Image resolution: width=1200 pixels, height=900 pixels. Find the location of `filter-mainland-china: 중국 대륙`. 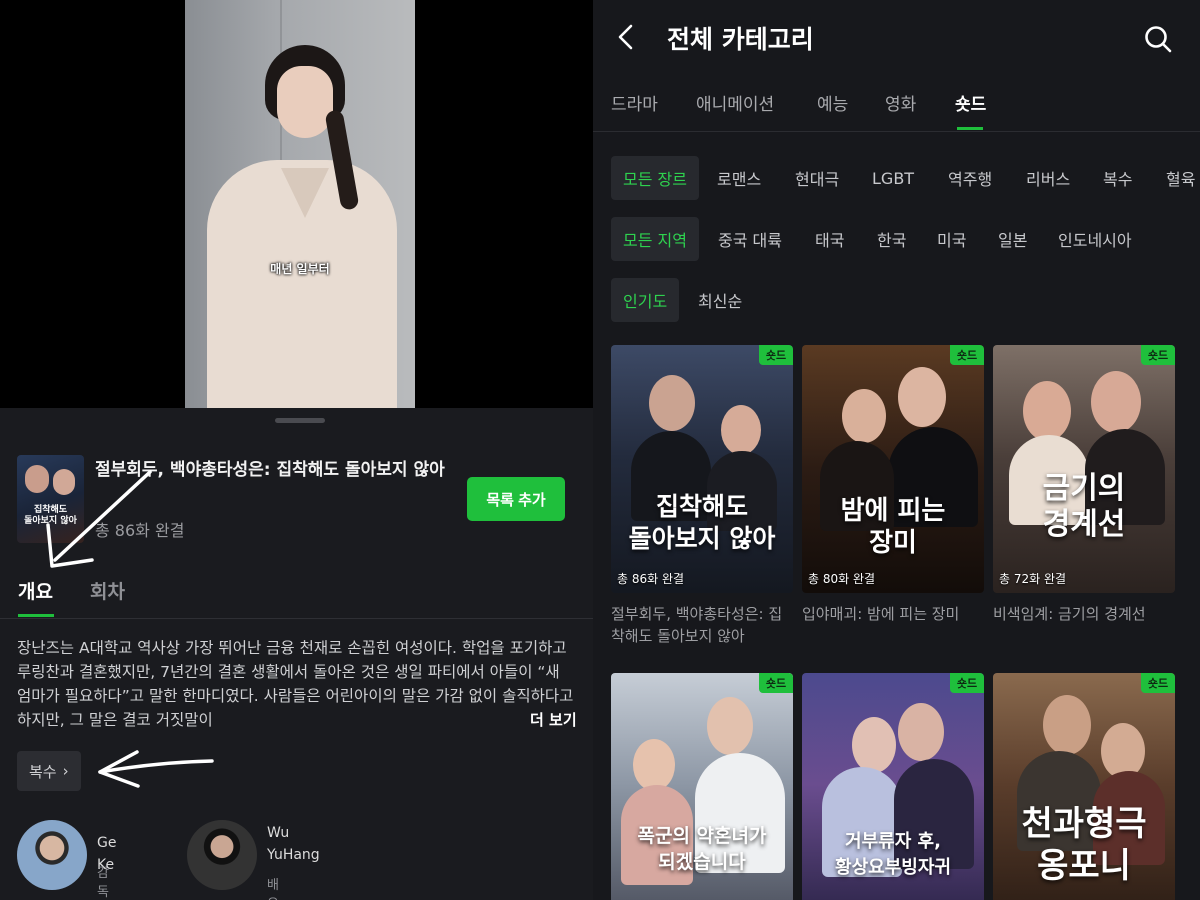

filter-mainland-china: 중국 대륙 is located at coordinates (750, 239).